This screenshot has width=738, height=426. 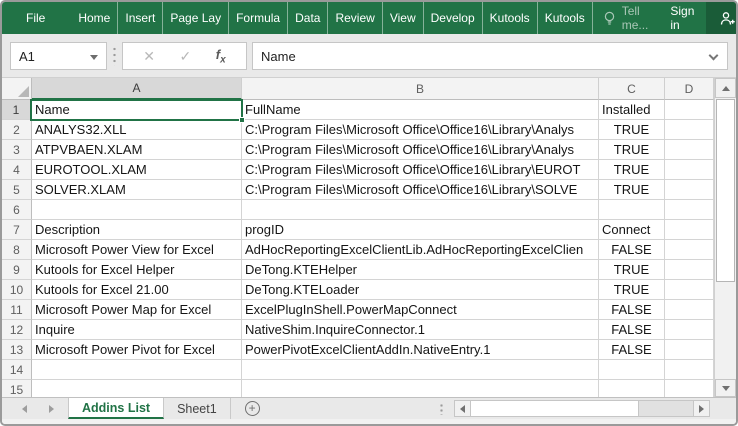 I want to click on row-header-9: 9, so click(x=17, y=270).